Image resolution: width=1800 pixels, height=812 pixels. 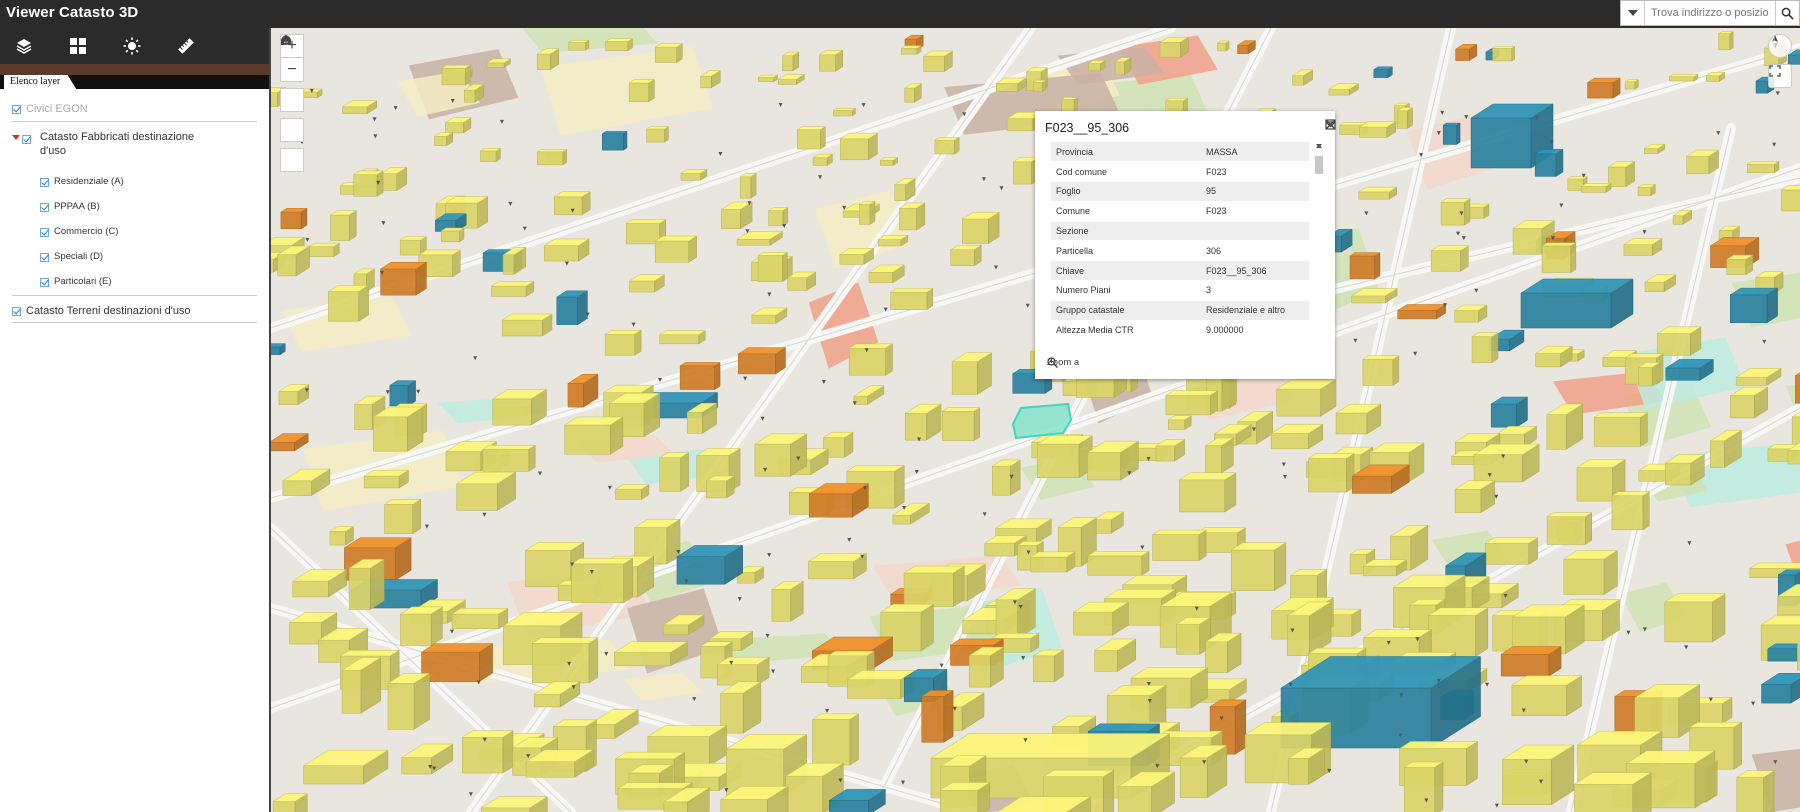 I want to click on layer-label: Civici EGON, so click(x=57, y=109).